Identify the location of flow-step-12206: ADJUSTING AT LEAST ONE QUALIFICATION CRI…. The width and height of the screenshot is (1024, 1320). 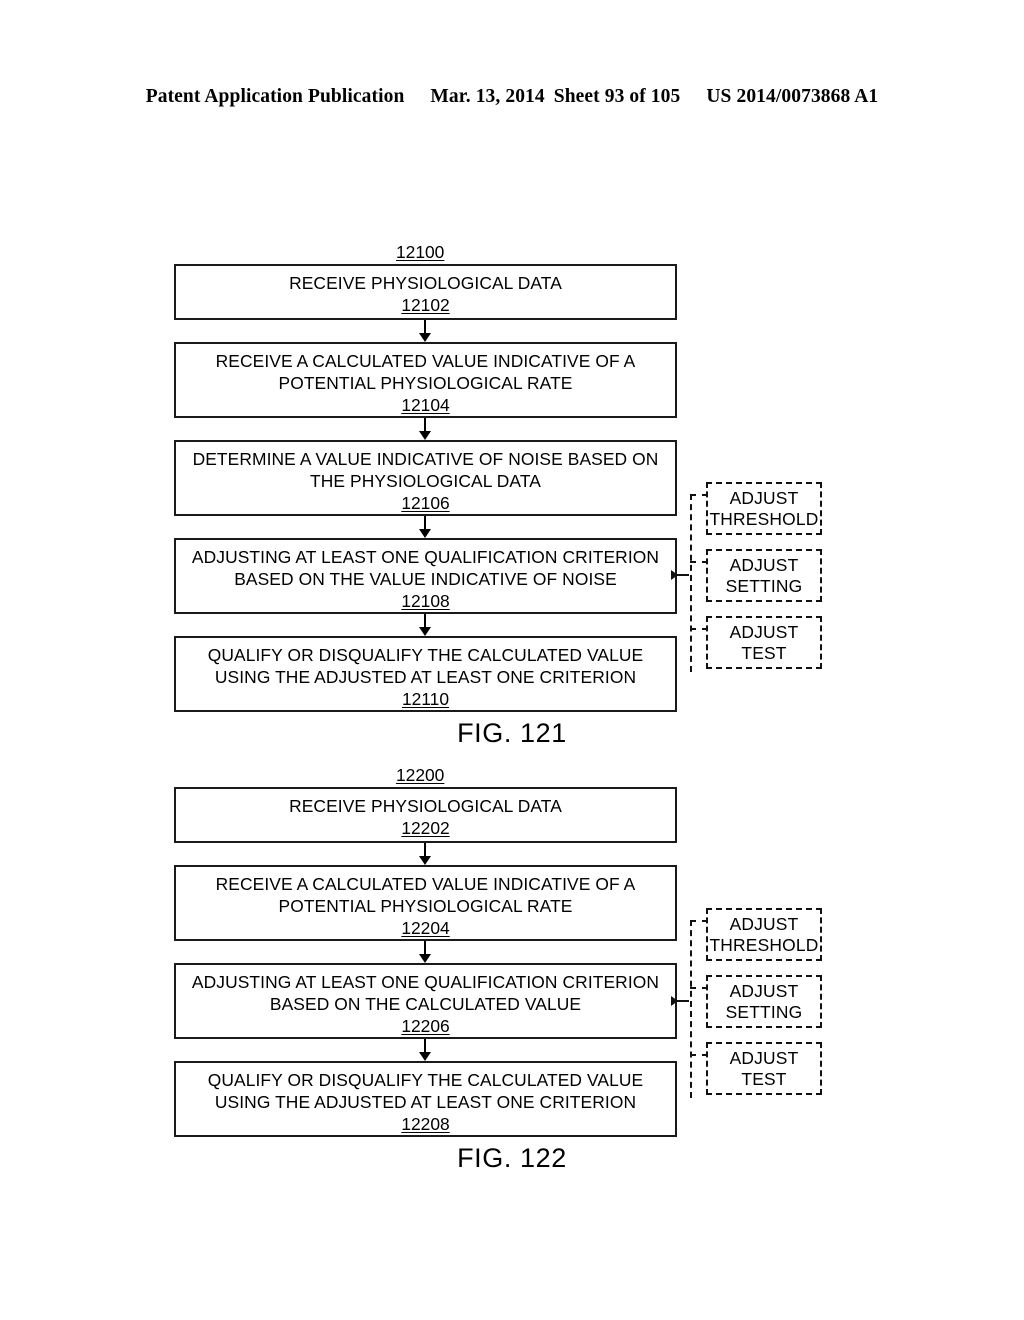
(425, 1001).